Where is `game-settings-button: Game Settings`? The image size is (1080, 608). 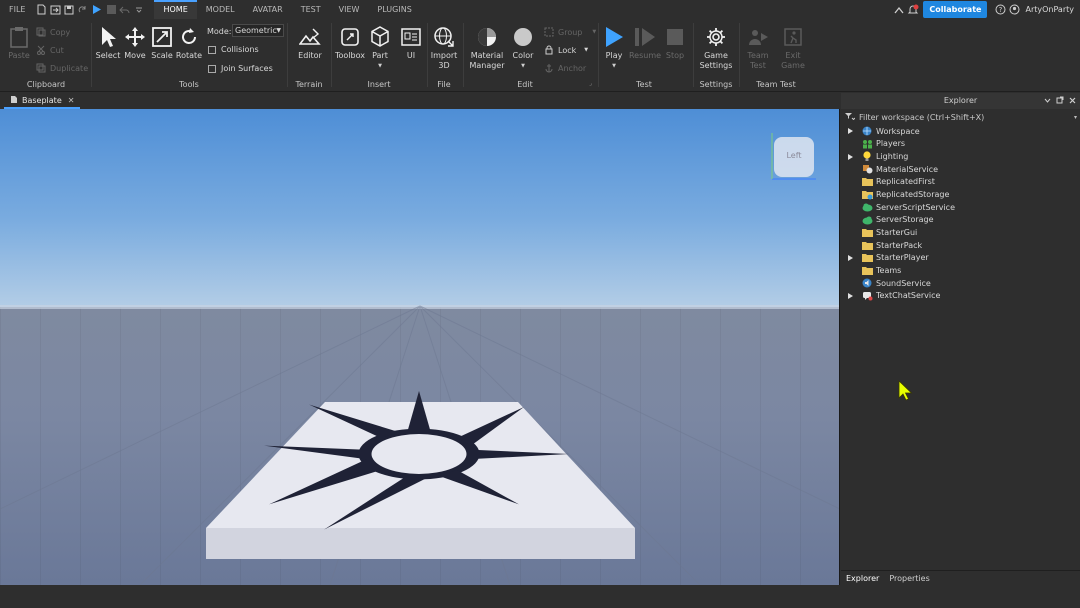 game-settings-button: Game Settings is located at coordinates (716, 45).